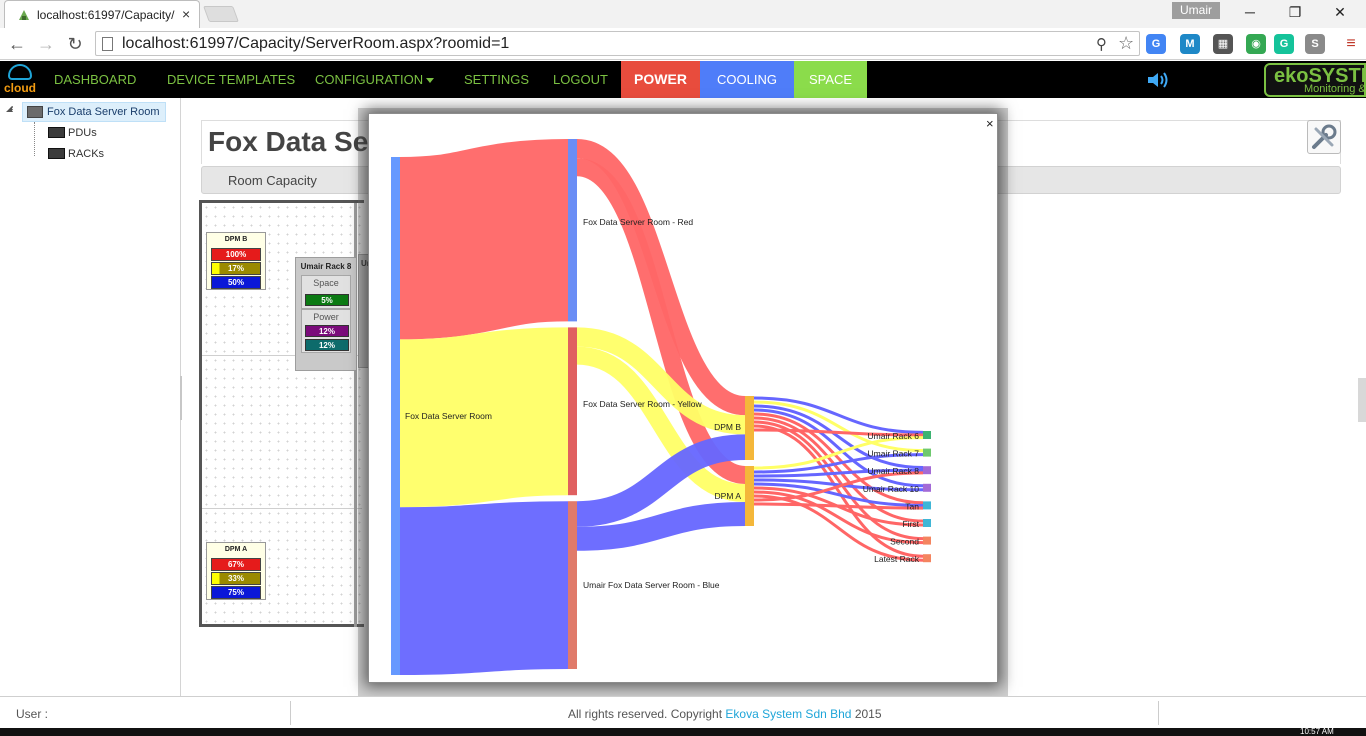  What do you see at coordinates (17, 44) in the screenshot?
I see `back-icon: ←` at bounding box center [17, 44].